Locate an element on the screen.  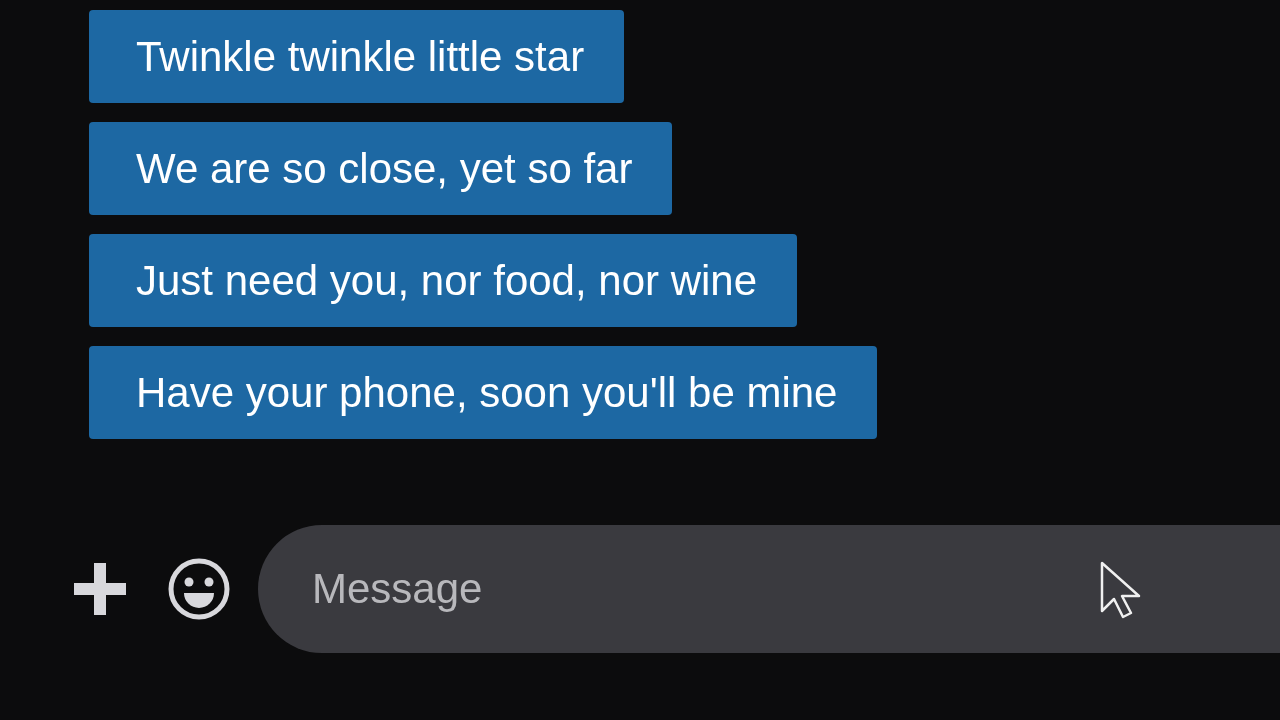
message-bubble: Have your phone, soon you'll be mine is located at coordinates (483, 392).